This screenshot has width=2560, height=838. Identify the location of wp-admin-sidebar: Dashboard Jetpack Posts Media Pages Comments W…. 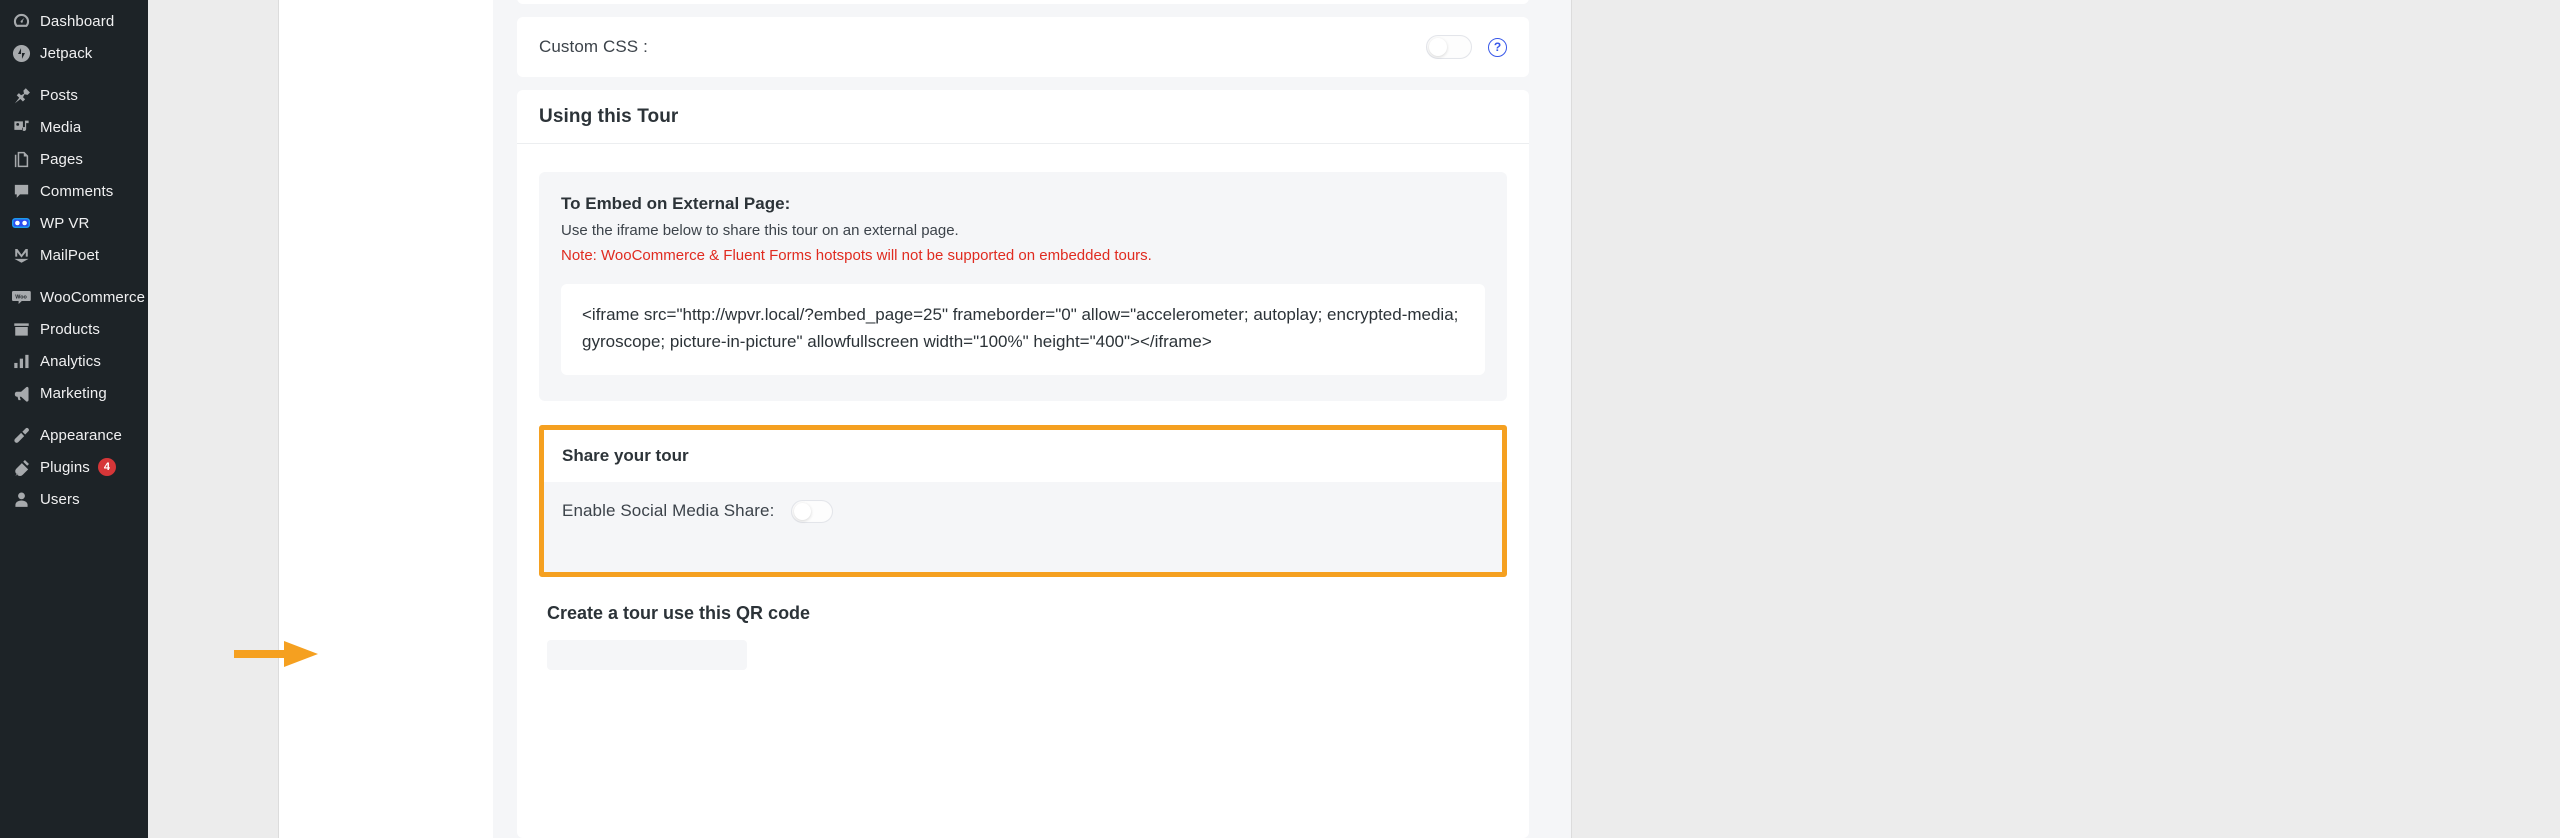
(74, 419).